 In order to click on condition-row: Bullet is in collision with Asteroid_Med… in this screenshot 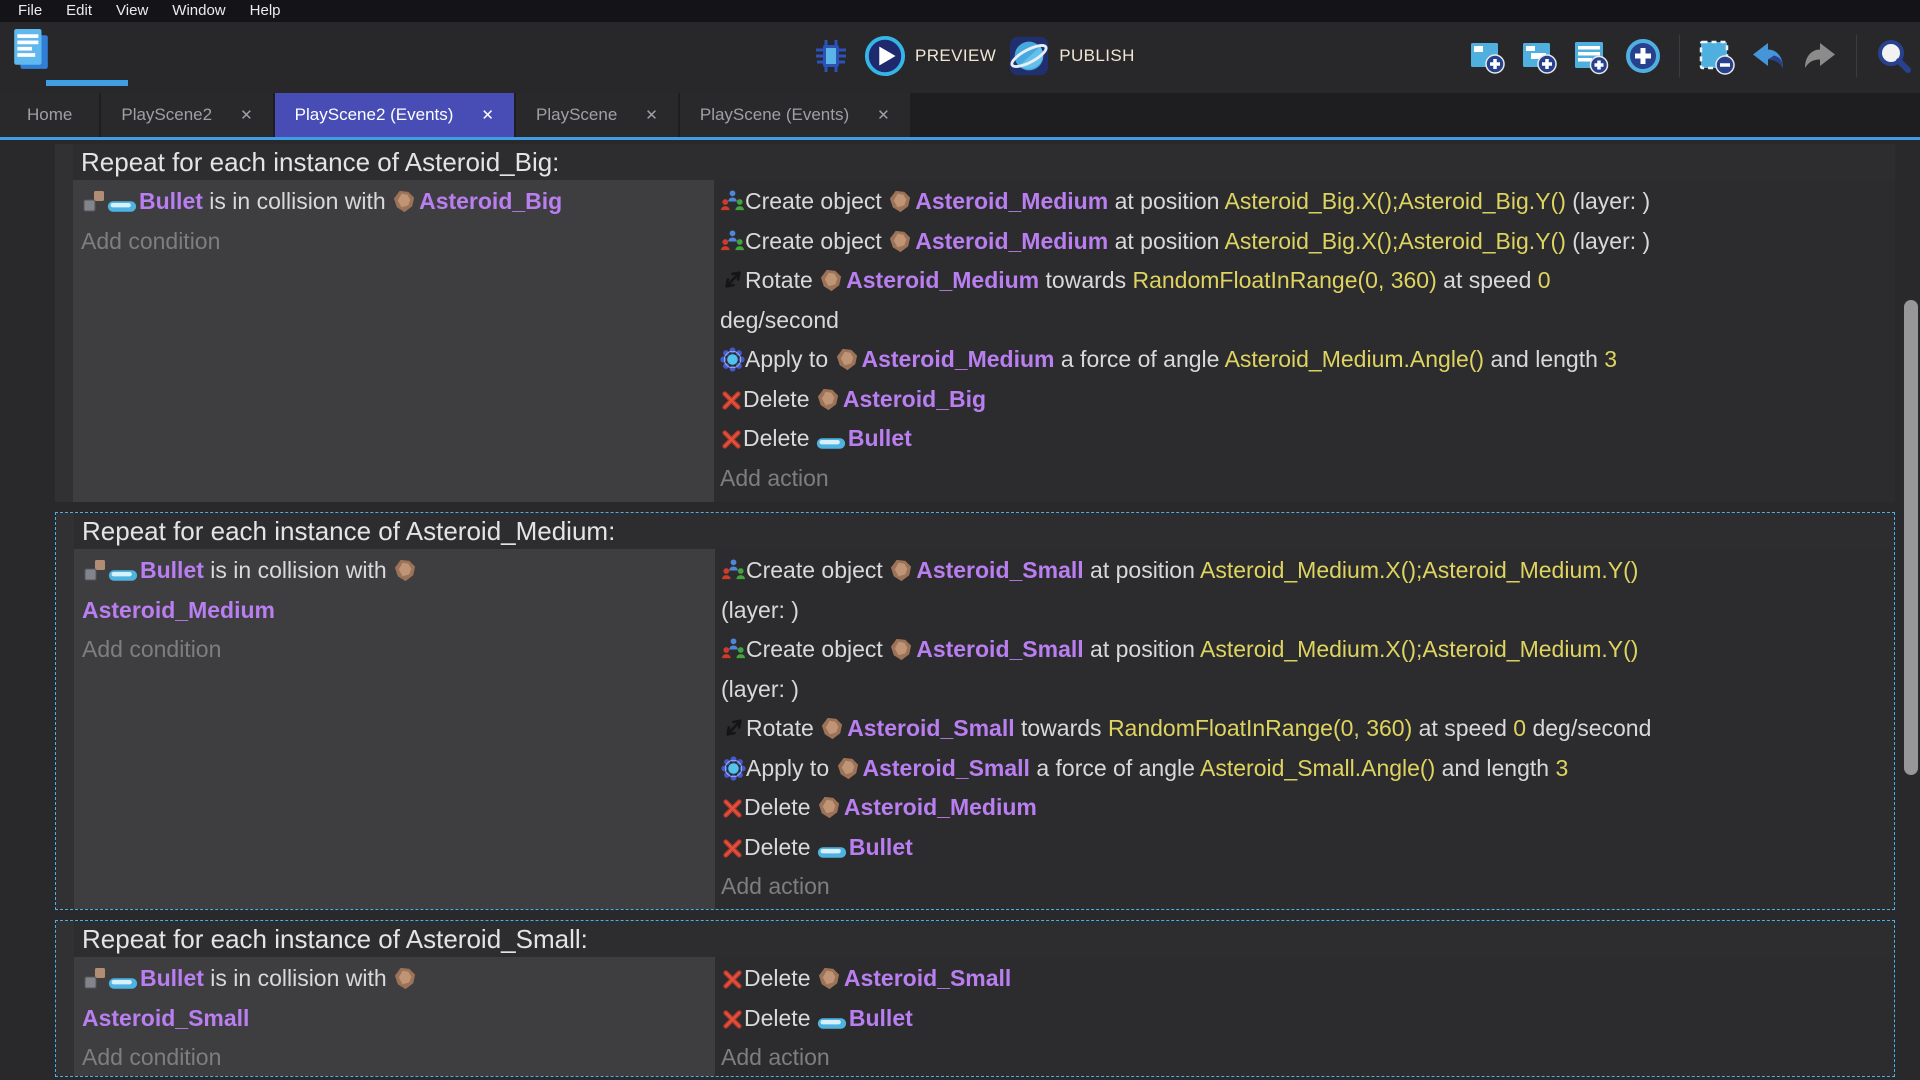, I will do `click(393, 590)`.